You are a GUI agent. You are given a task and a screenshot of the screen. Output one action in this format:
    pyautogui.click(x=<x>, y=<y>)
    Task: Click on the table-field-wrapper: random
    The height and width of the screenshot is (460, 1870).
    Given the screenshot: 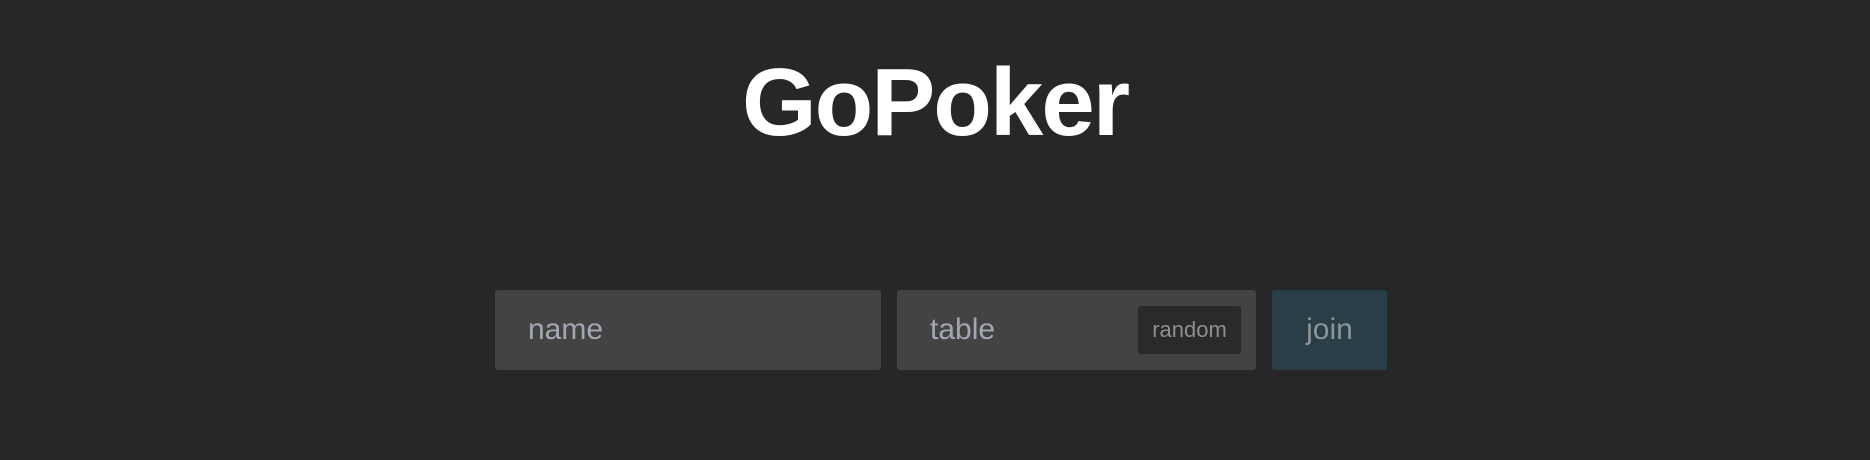 What is the action you would take?
    pyautogui.click(x=1076, y=330)
    